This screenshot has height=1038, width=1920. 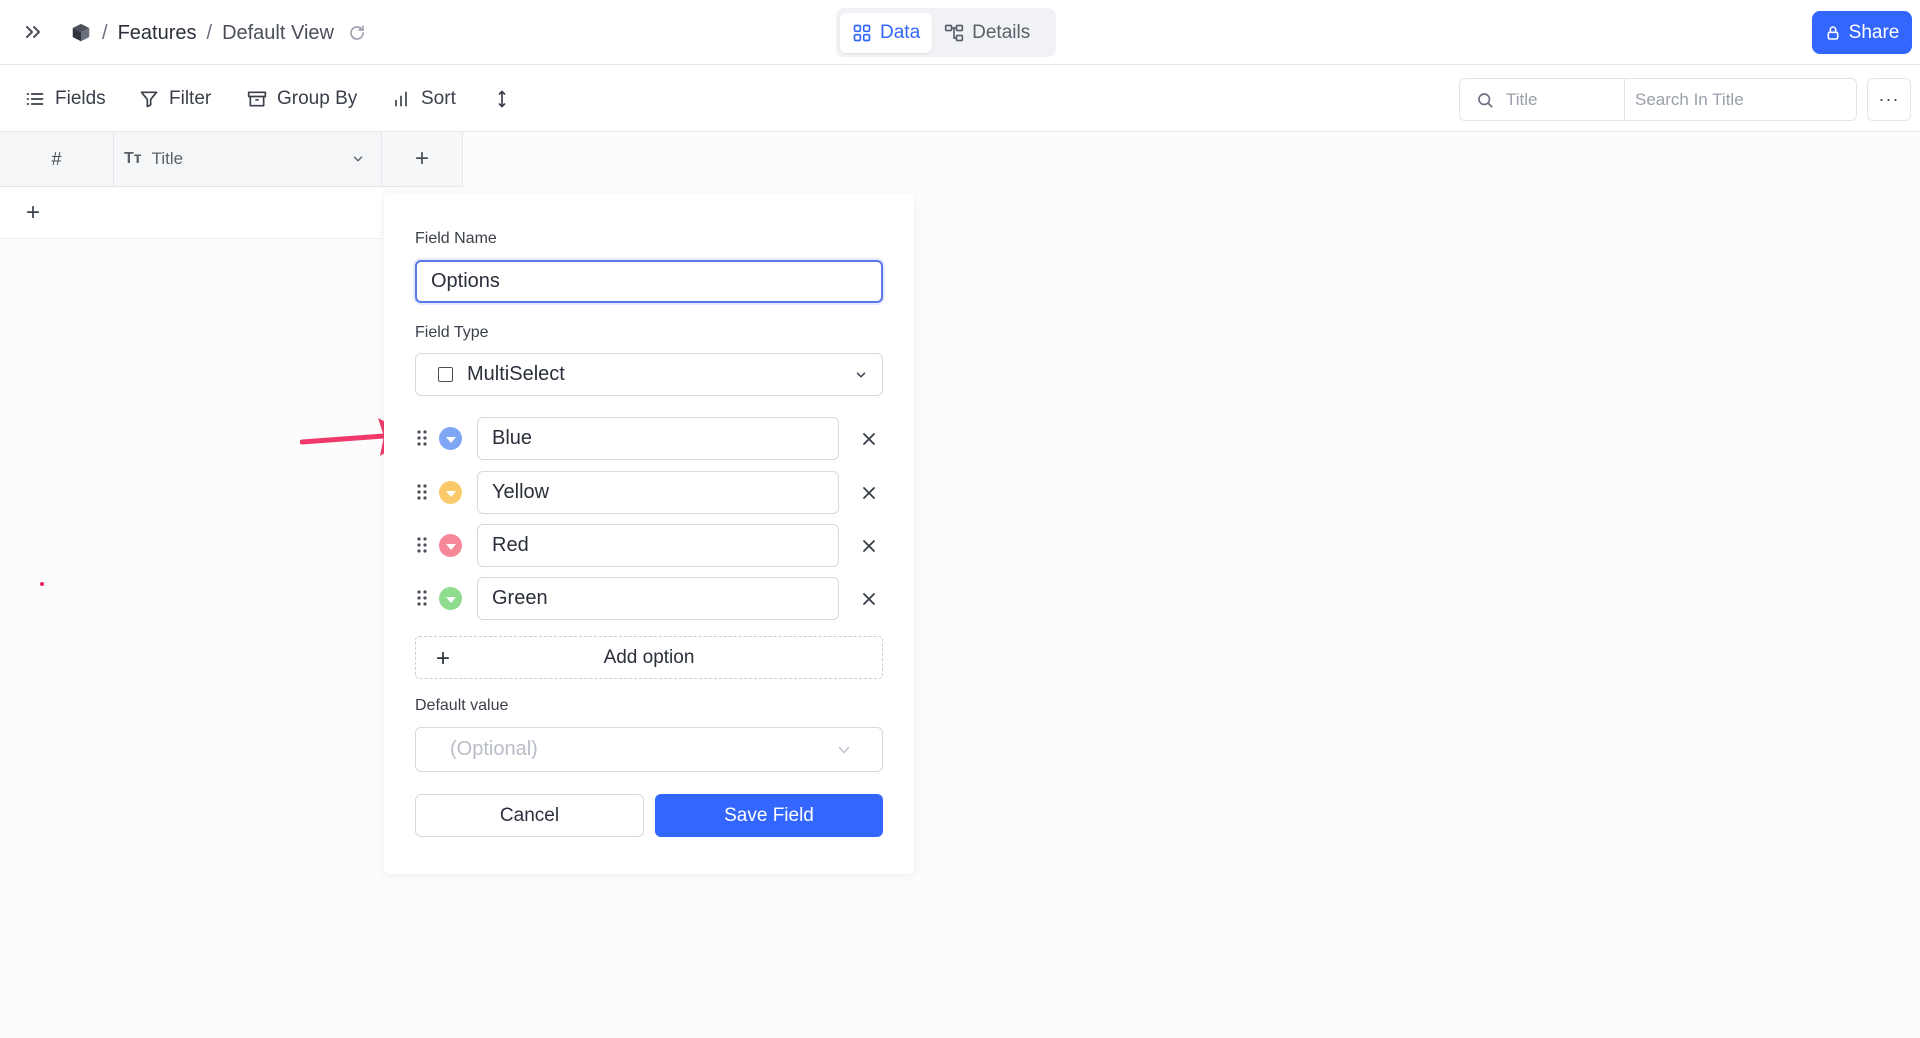 I want to click on list-icon, so click(x=35, y=99).